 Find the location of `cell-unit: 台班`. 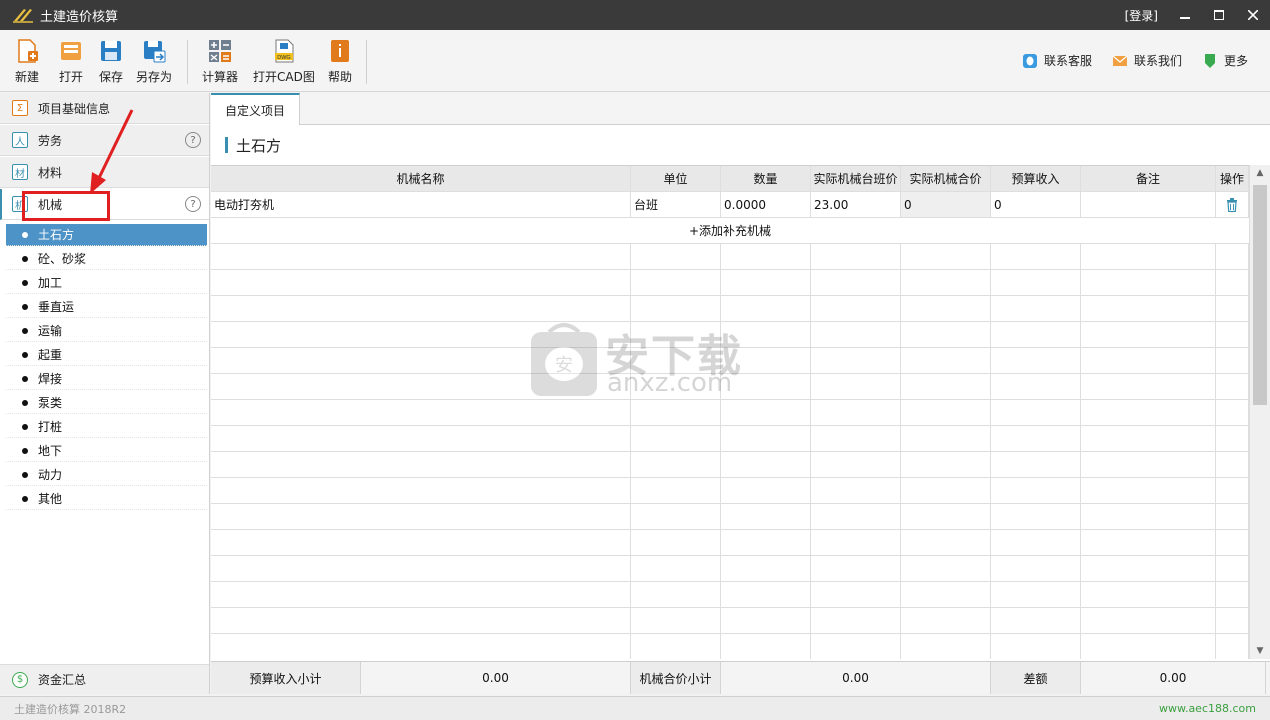

cell-unit: 台班 is located at coordinates (676, 204).